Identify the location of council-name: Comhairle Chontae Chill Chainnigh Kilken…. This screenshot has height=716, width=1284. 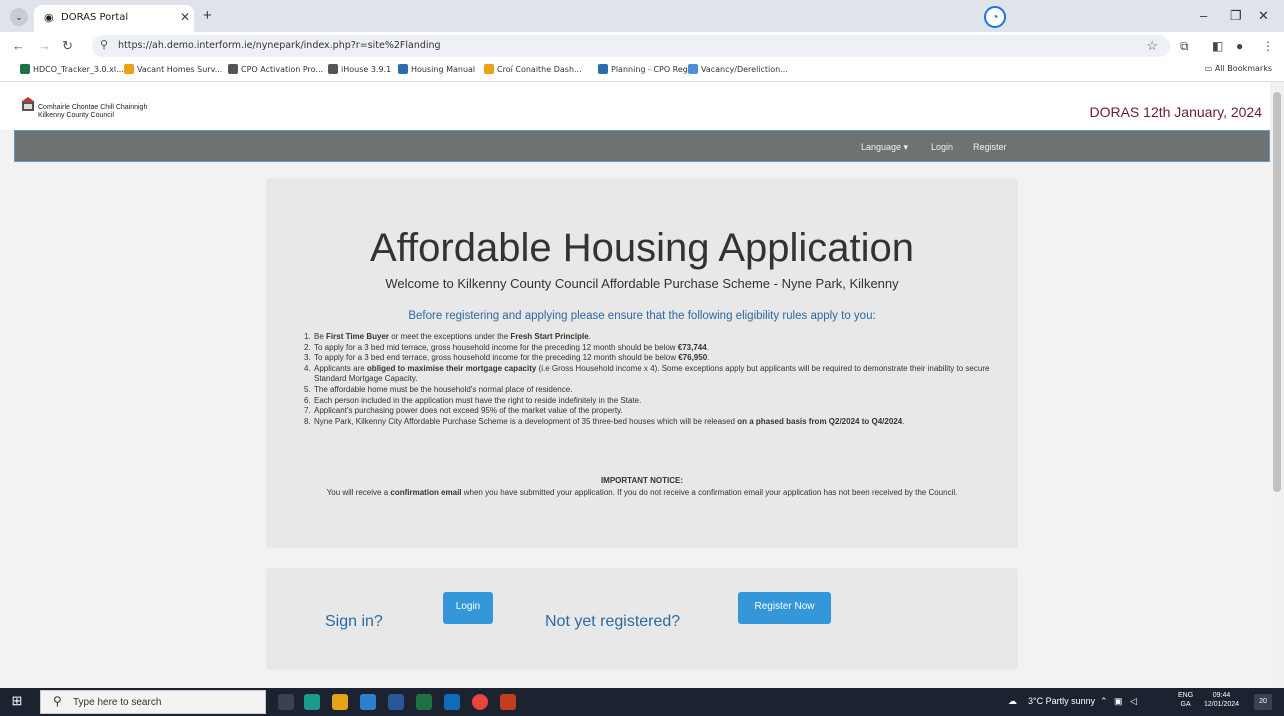
(92, 112).